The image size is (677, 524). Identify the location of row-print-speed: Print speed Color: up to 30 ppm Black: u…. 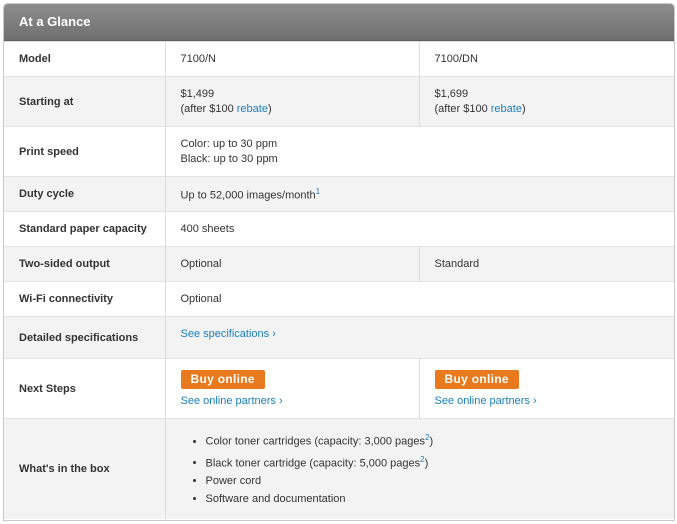
(339, 151).